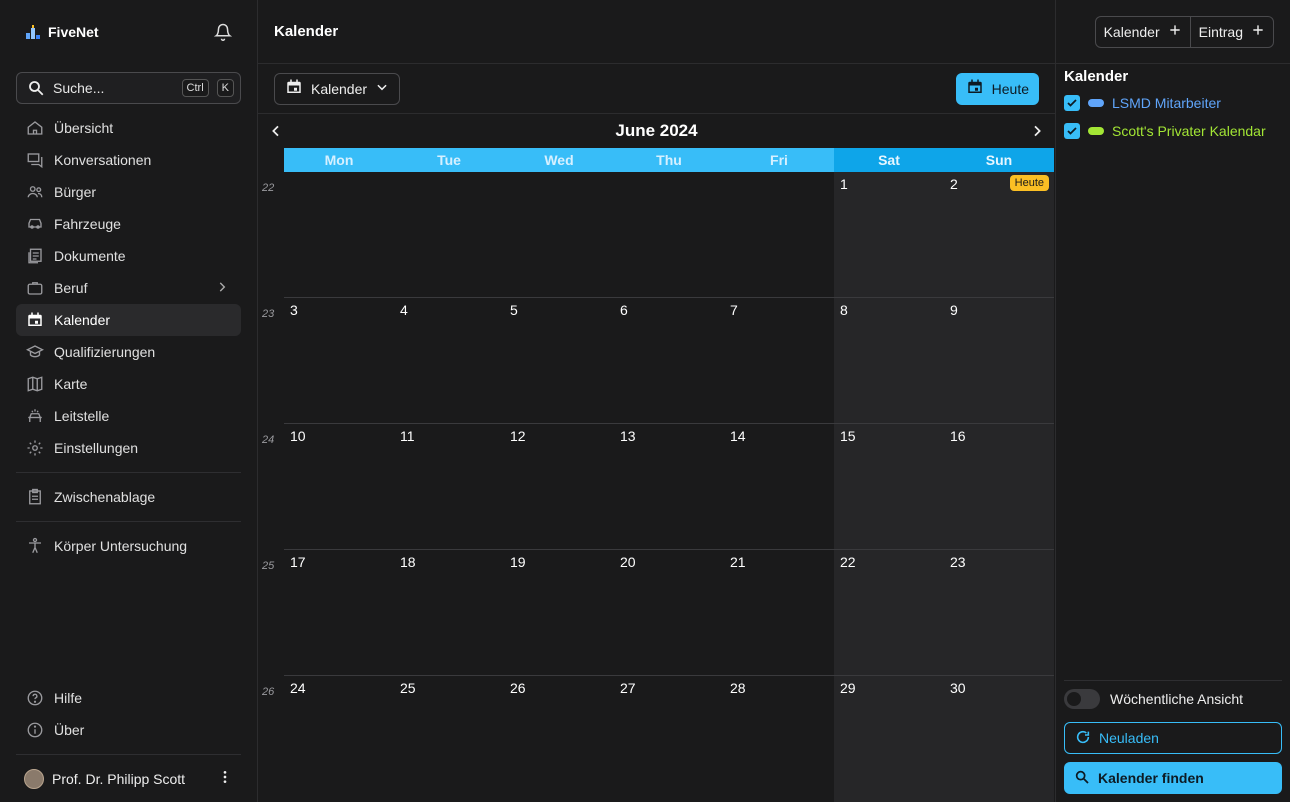 The image size is (1290, 802). Describe the element at coordinates (559, 486) in the screenshot. I see `calendar-day-cell: 12` at that location.